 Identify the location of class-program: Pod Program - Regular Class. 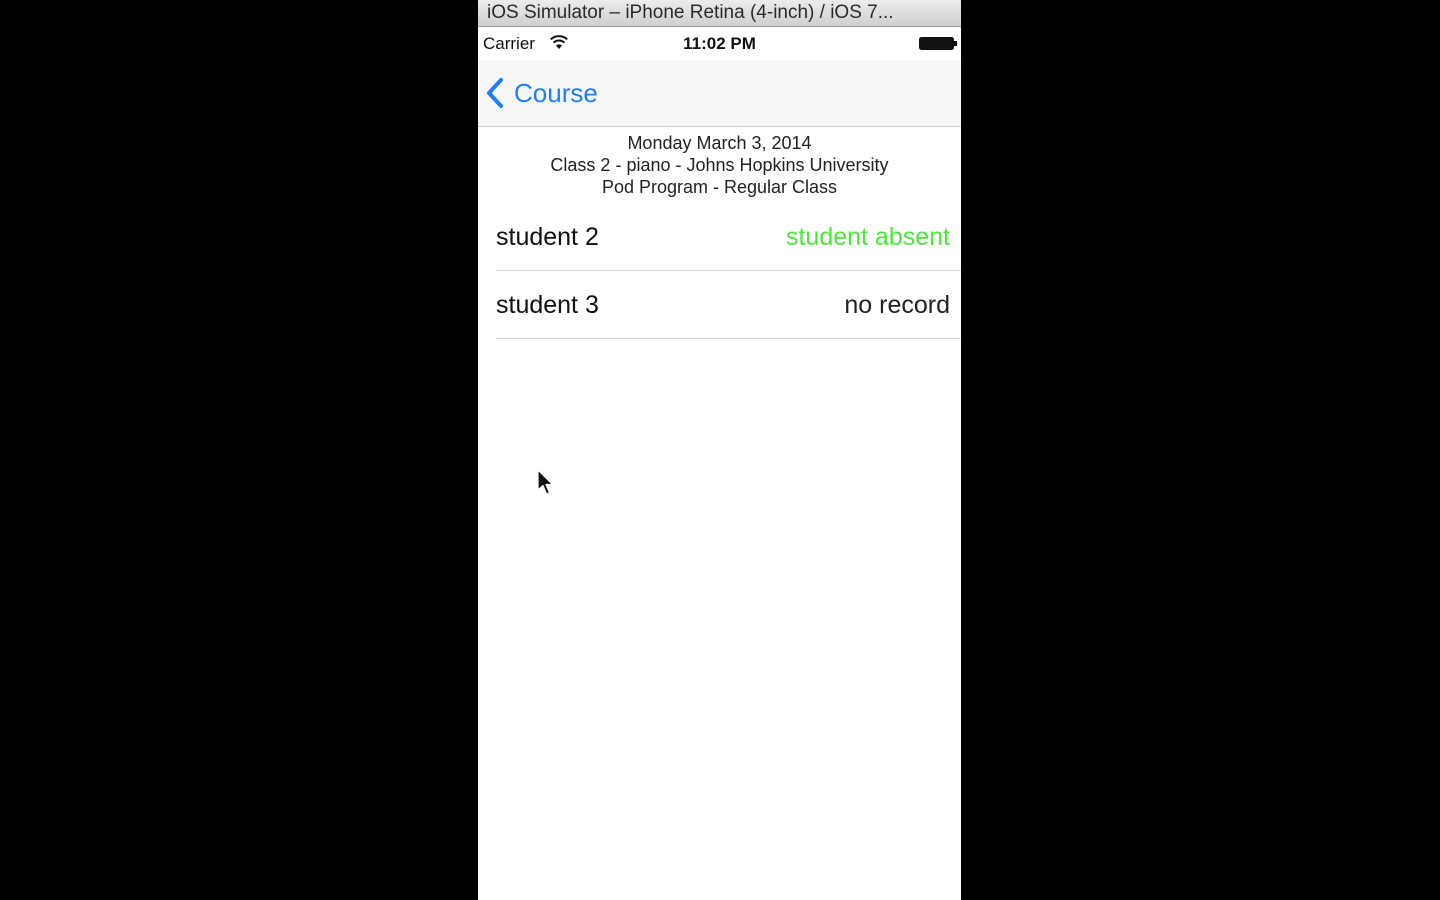
(719, 187).